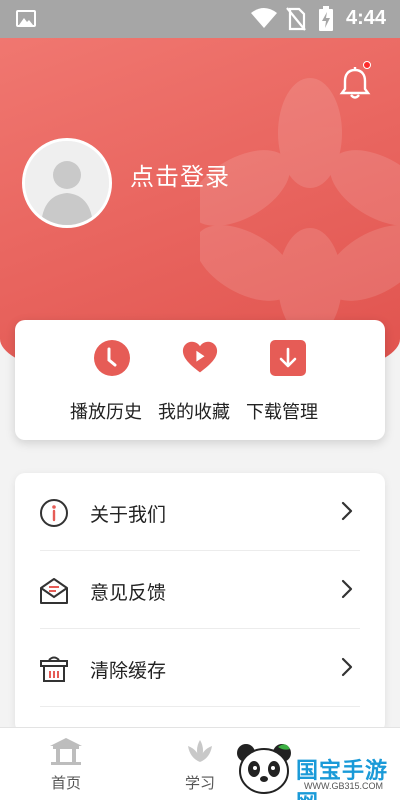 The width and height of the screenshot is (400, 800). What do you see at coordinates (26, 18) in the screenshot?
I see `gallery-notification-icon` at bounding box center [26, 18].